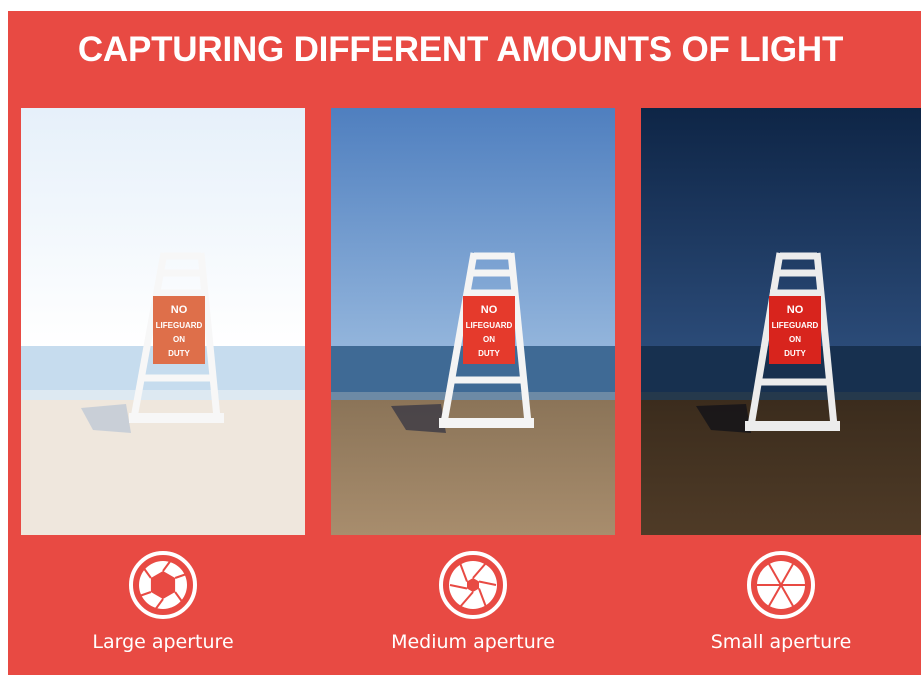  I want to click on aperture-large-icon, so click(163, 585).